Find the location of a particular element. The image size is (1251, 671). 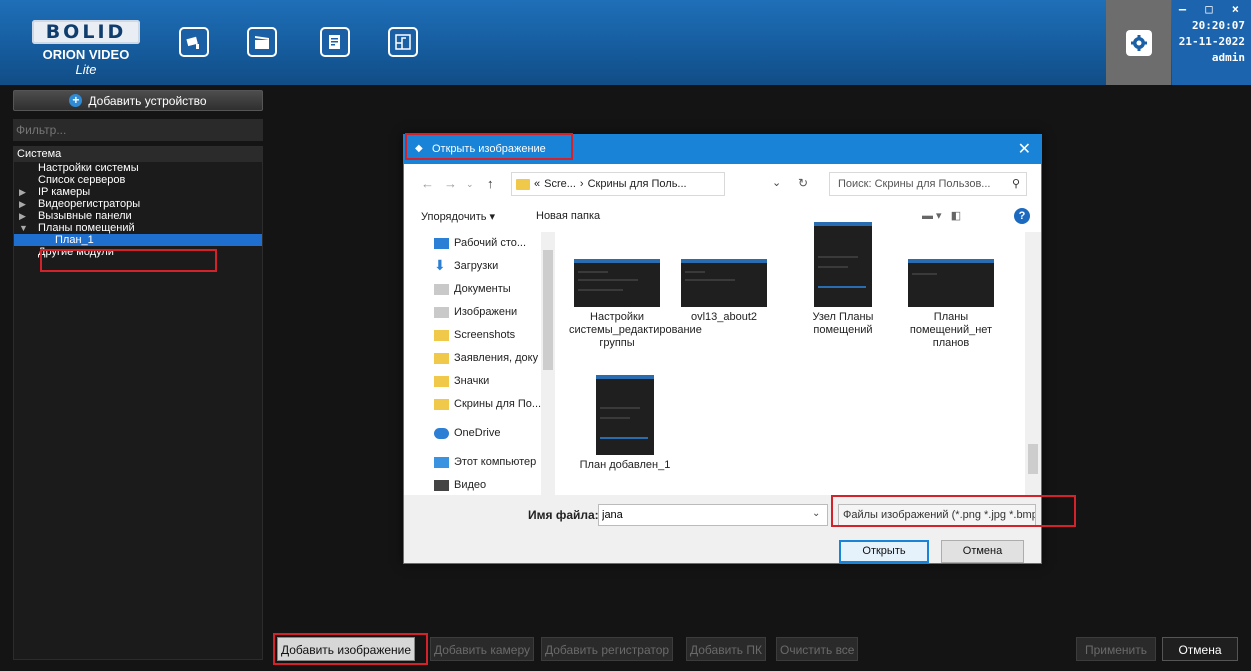

view-options-icon: ▬ ▾ ◧ is located at coordinates (941, 215).